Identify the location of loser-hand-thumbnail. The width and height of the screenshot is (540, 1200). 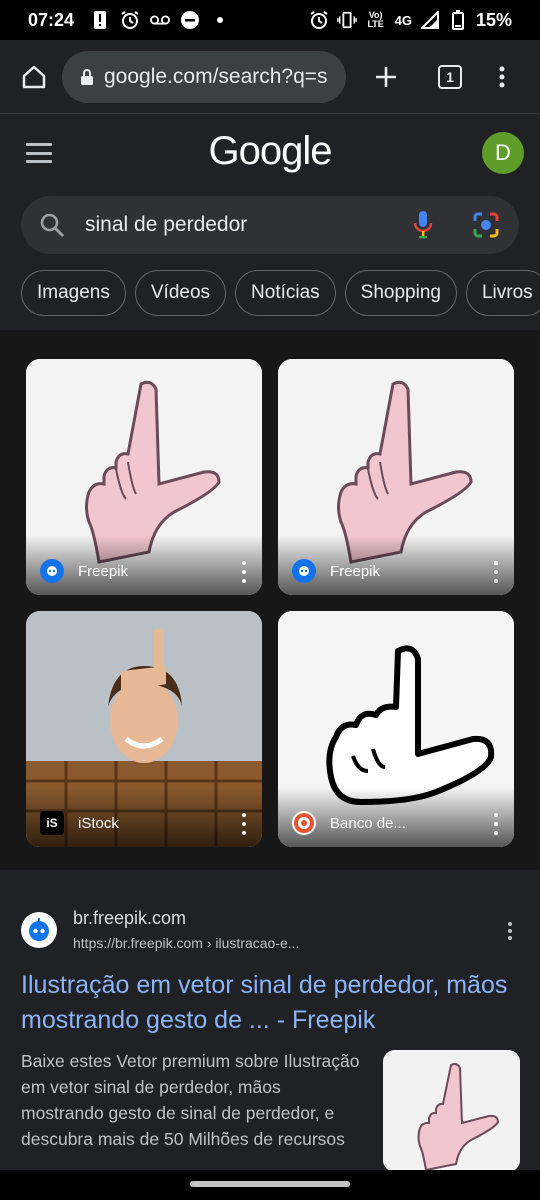
(451, 1111).